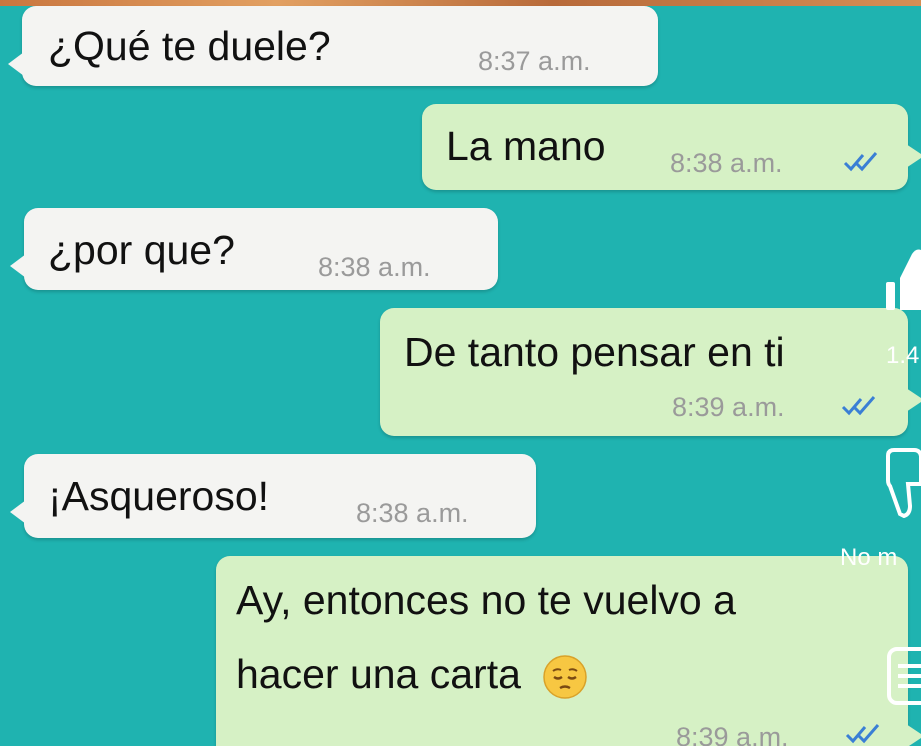  What do you see at coordinates (565, 677) in the screenshot?
I see `pensive-face-emoji` at bounding box center [565, 677].